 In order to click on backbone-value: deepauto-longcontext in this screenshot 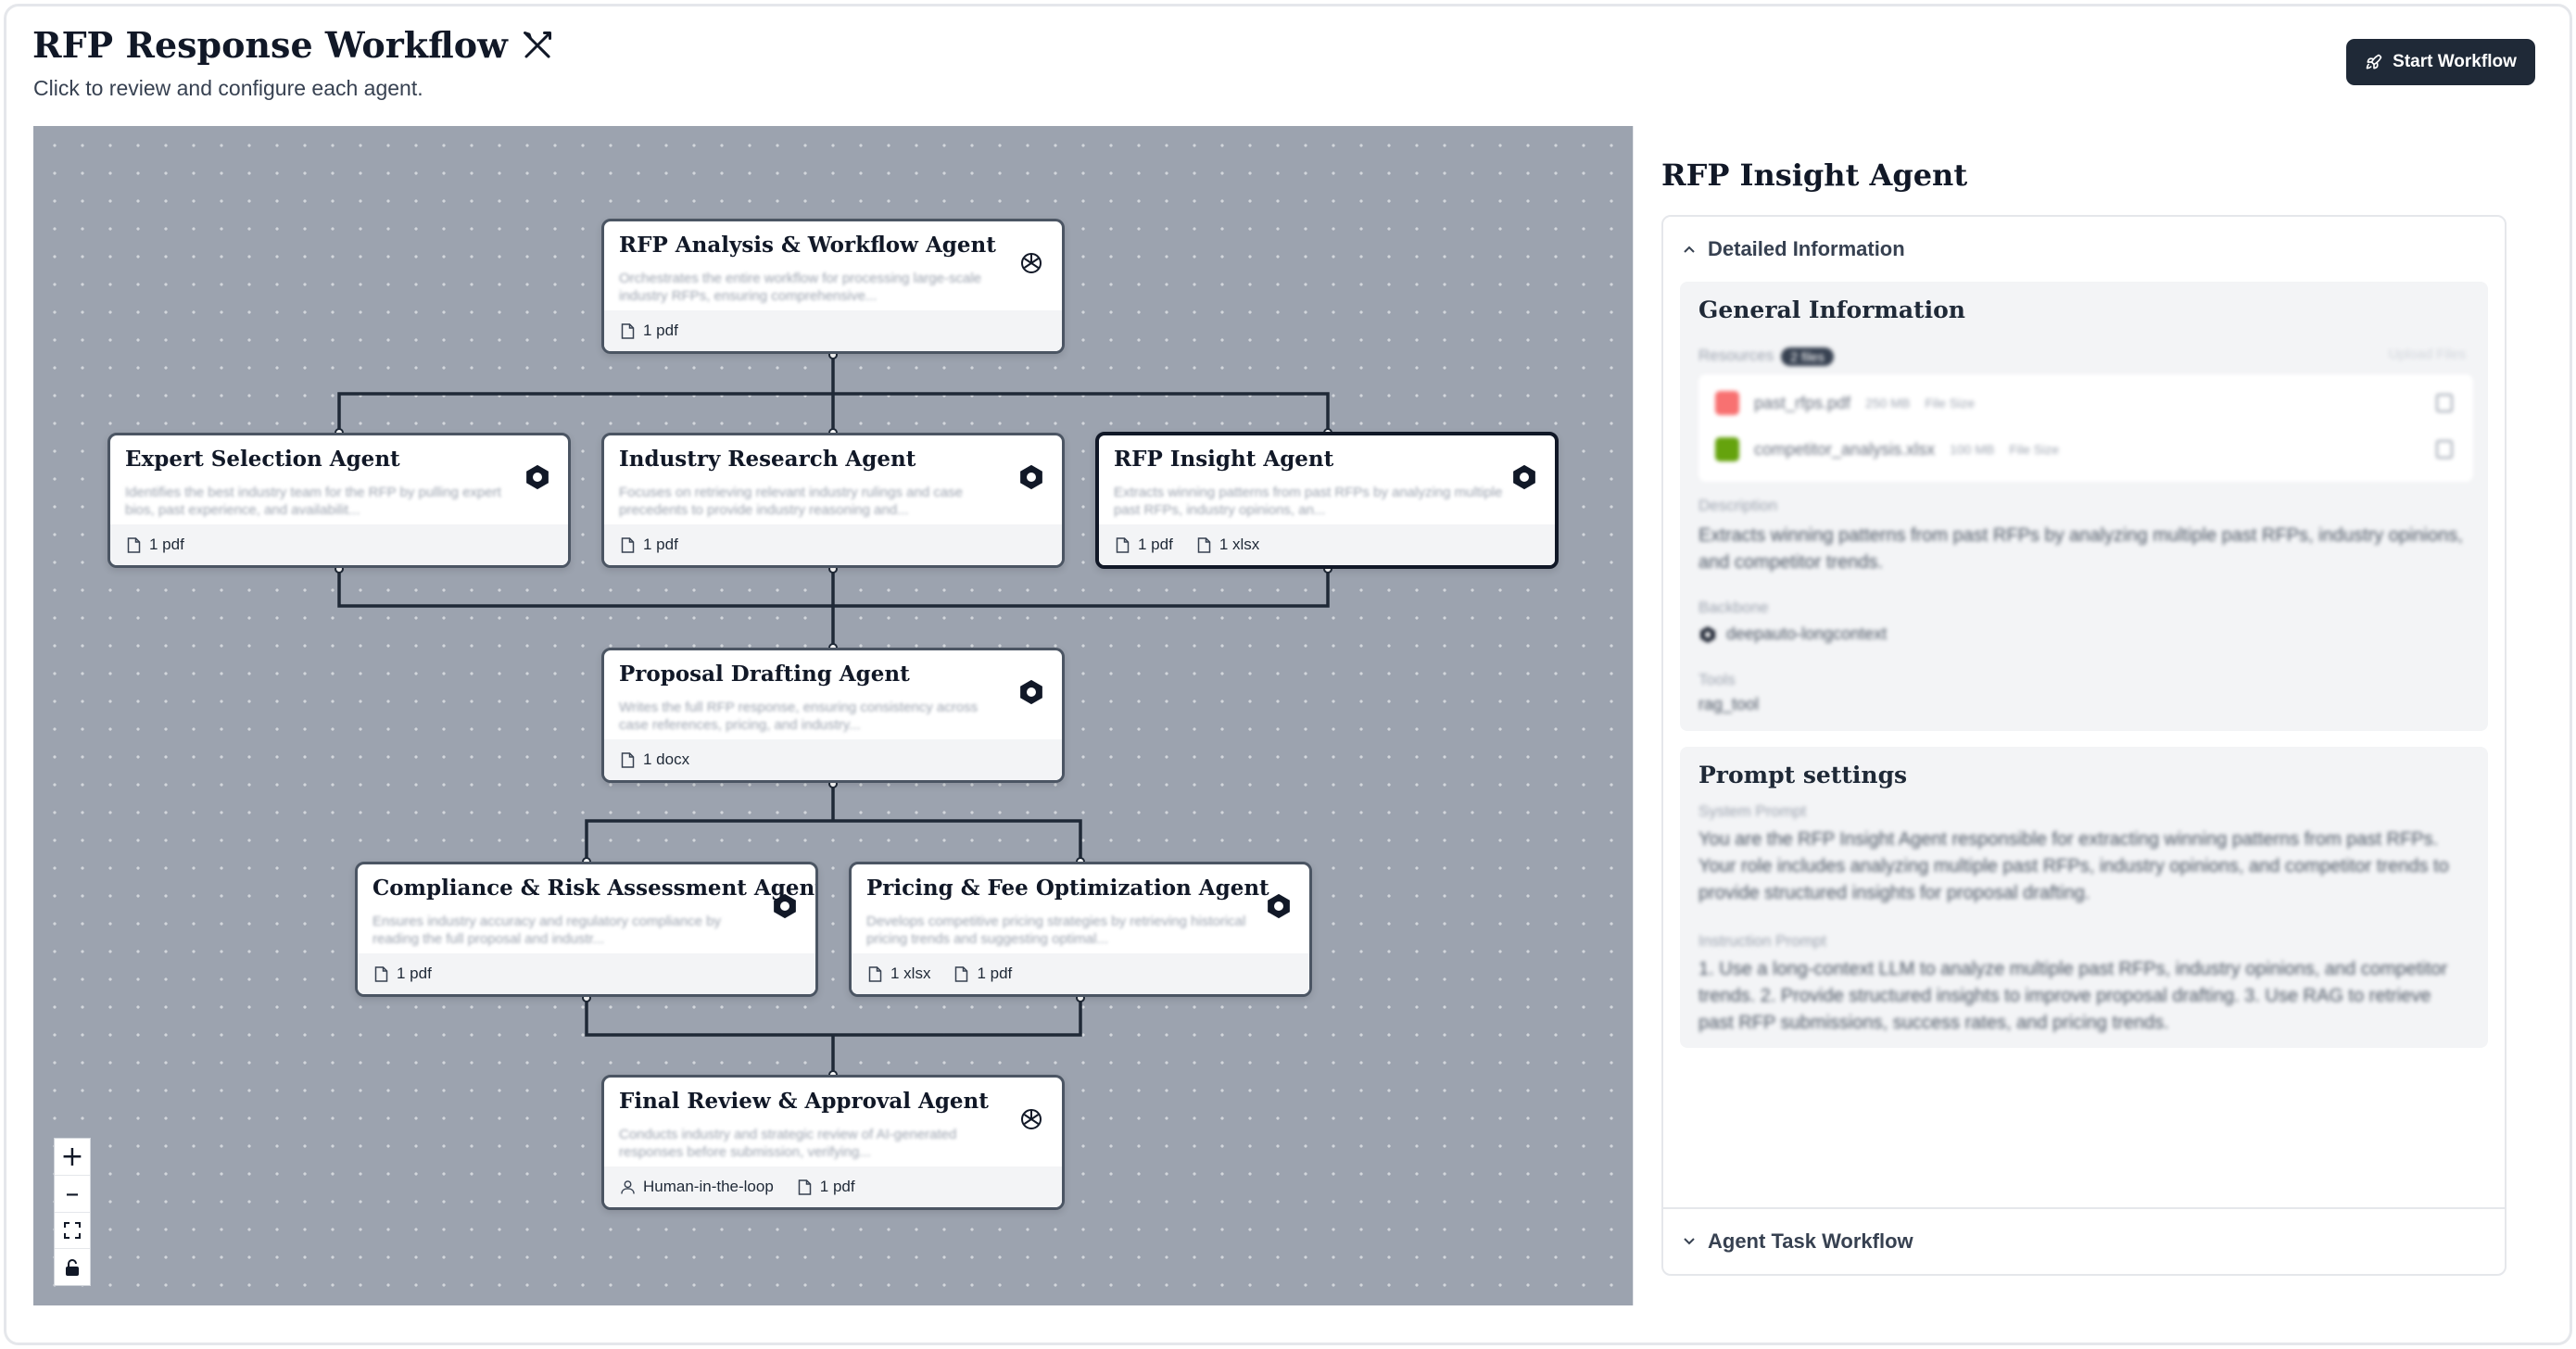, I will do `click(2083, 634)`.